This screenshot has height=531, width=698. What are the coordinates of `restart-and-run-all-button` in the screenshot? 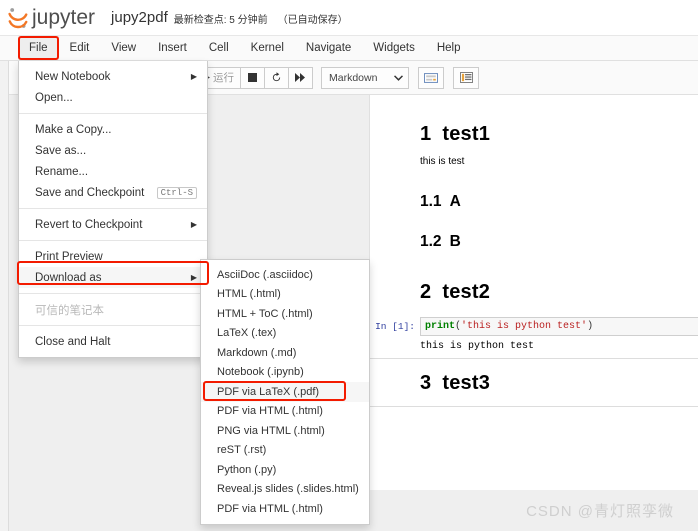 It's located at (300, 77).